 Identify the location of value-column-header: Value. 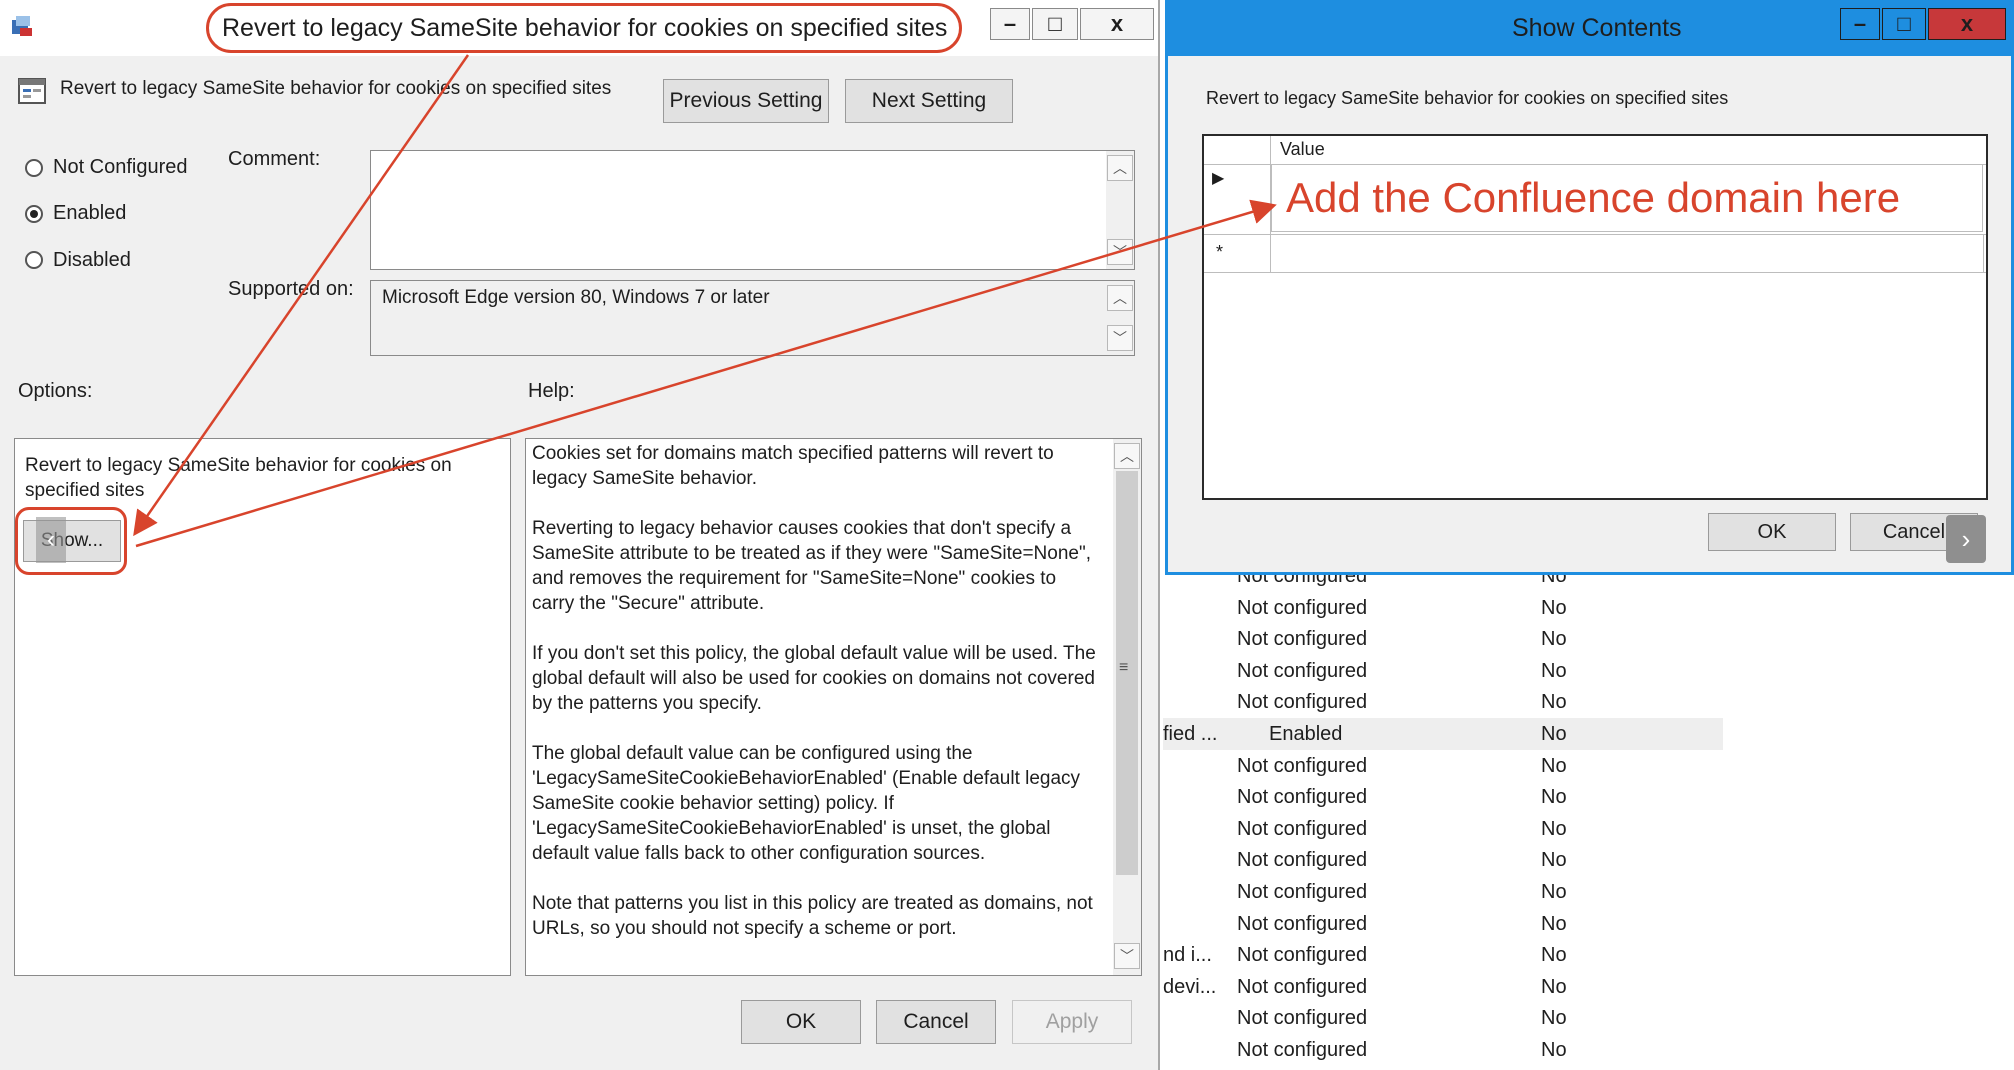
(1302, 149).